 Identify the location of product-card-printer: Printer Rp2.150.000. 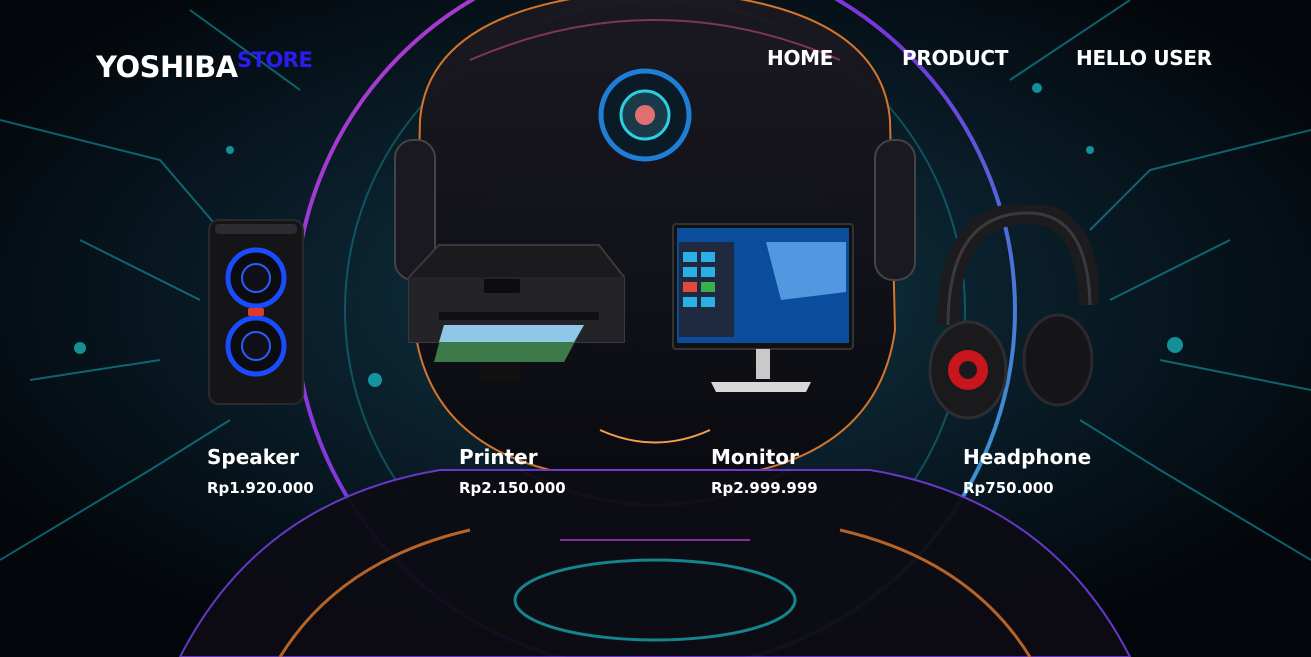
(548, 355).